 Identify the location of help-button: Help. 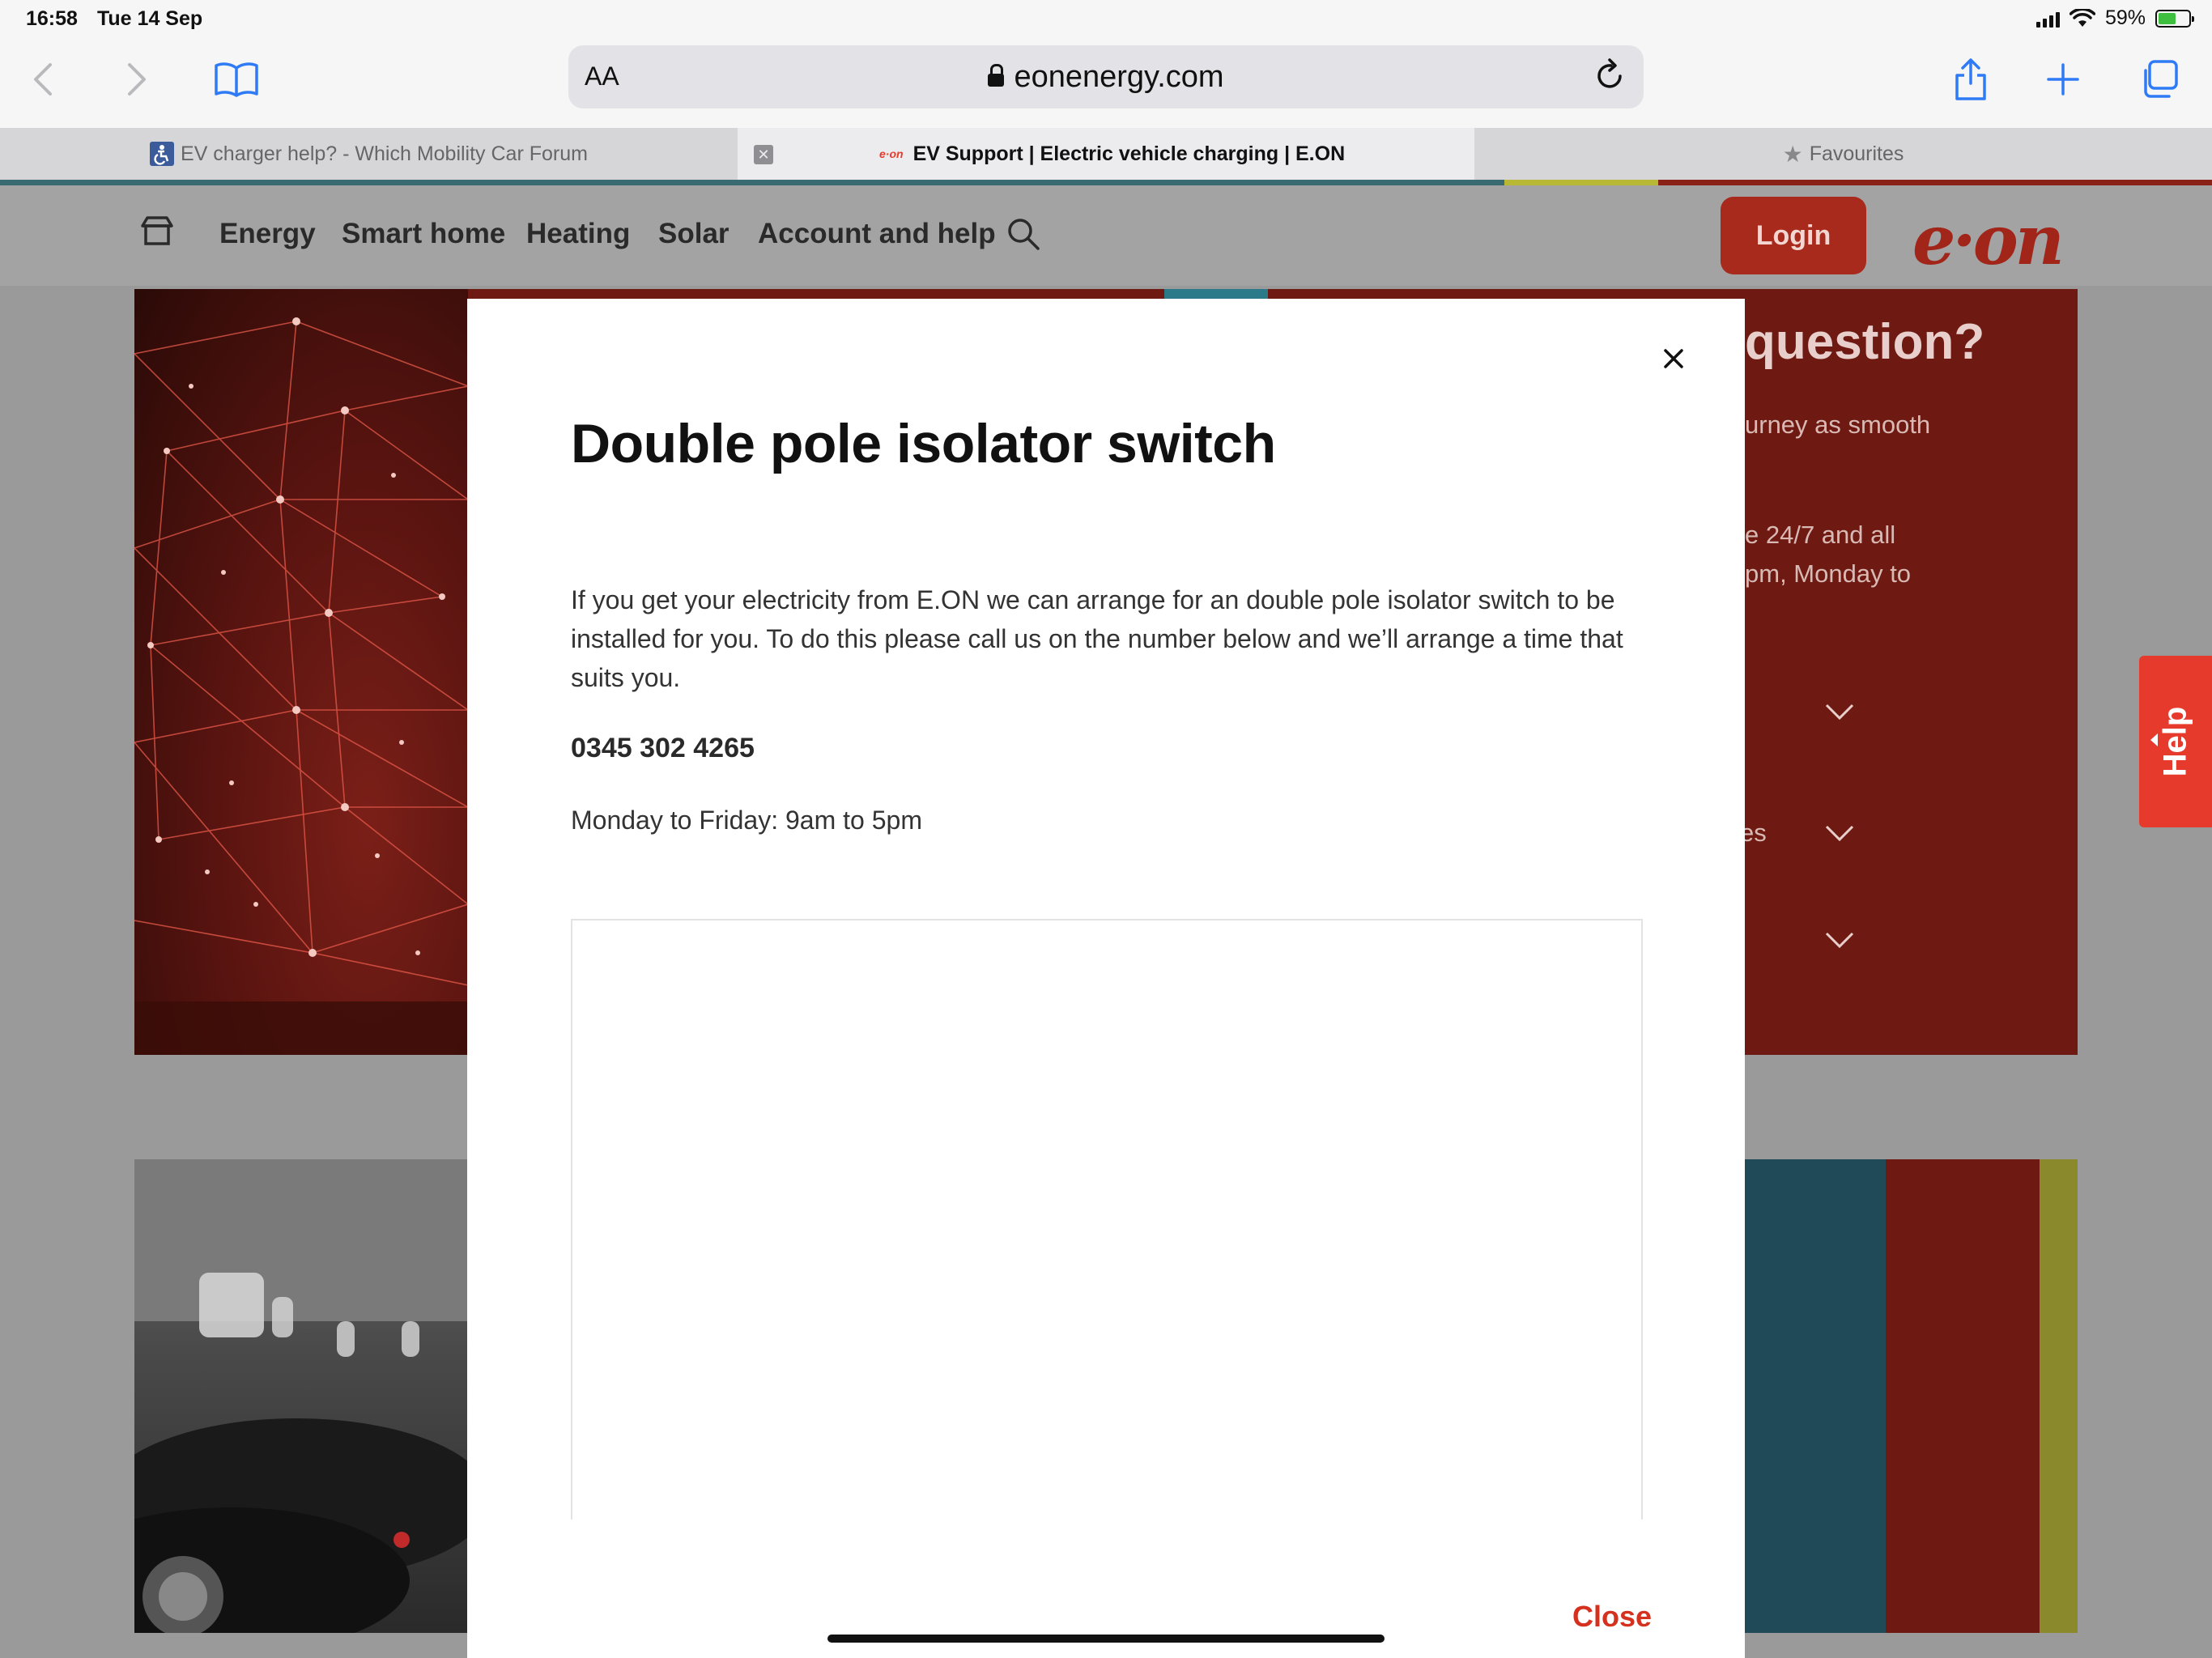
(2176, 741).